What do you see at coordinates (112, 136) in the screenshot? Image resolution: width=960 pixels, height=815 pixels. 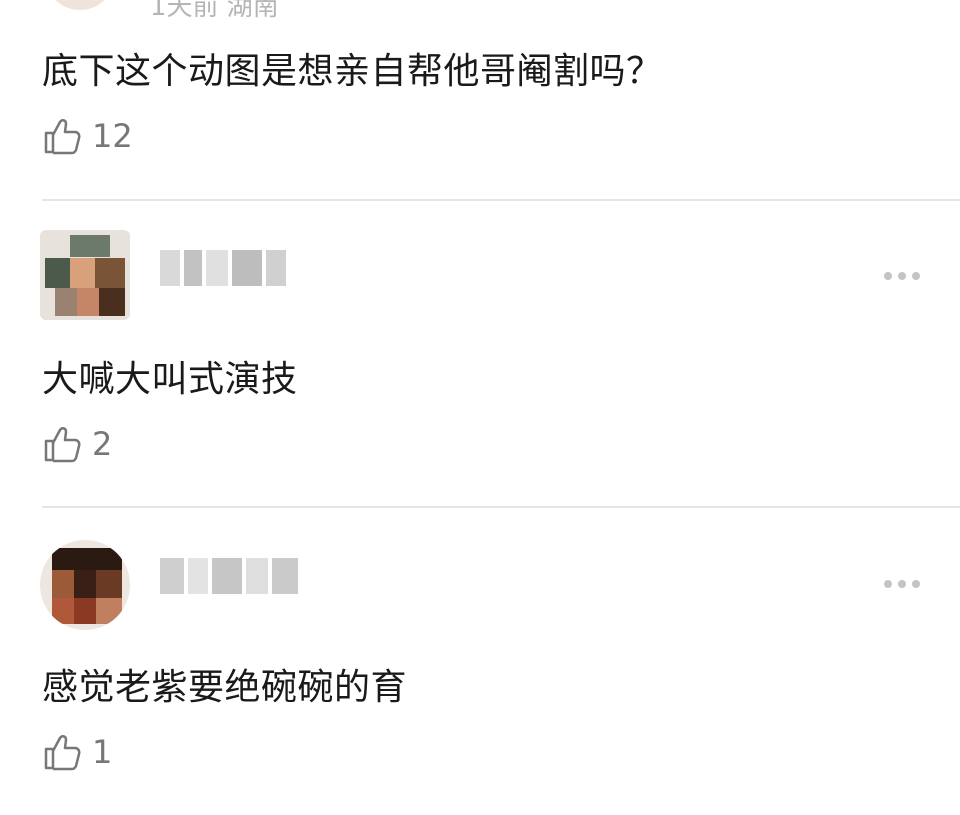 I see `like-count: 12` at bounding box center [112, 136].